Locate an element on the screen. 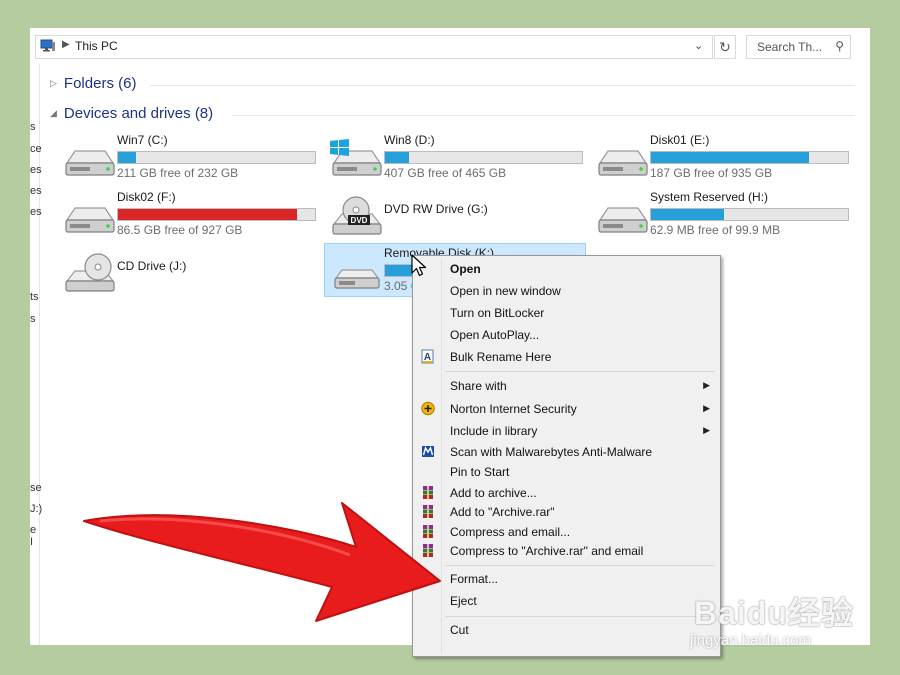 The width and height of the screenshot is (900, 675). menu-item-compress-to-rar-and-email: Compress to "Archive.rar" and email is located at coordinates (566, 551).